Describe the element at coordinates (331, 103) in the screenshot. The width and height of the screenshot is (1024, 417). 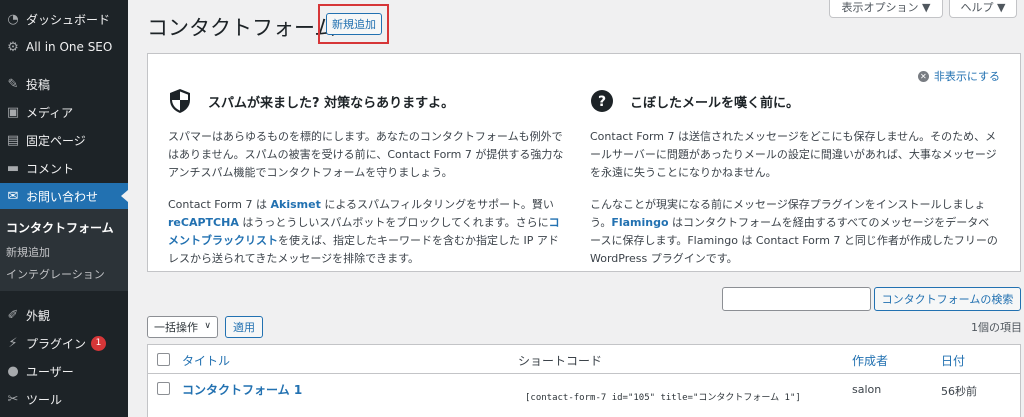
I see `spam-heading: スパムが来ました? 対策ならありますよ。` at that location.